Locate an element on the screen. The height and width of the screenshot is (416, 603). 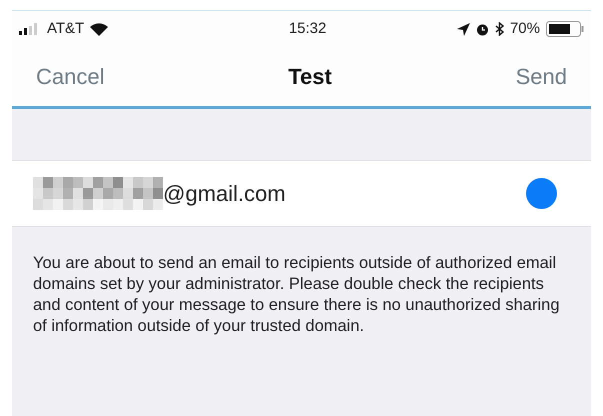
carrier-name: AT&T is located at coordinates (65, 28).